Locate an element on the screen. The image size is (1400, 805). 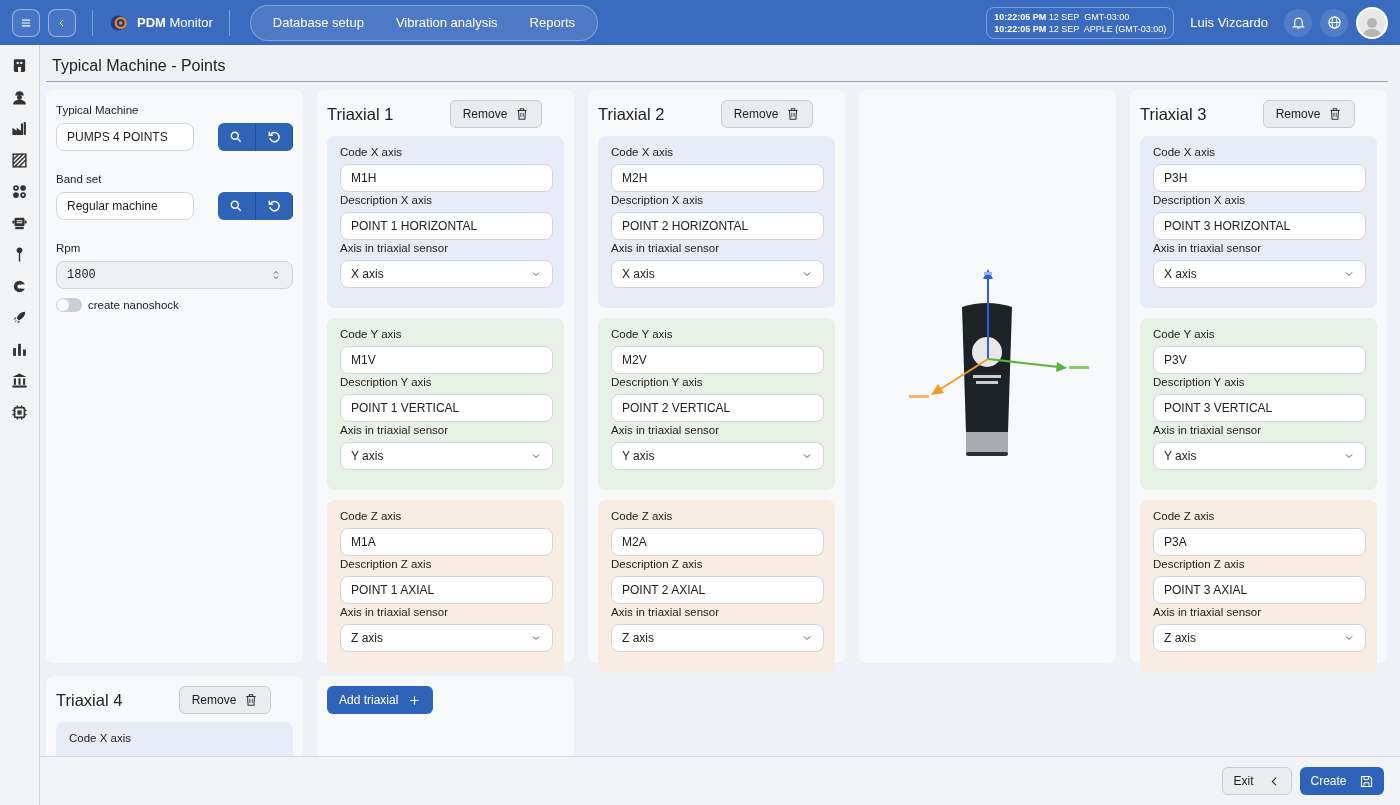
text-field: P3H is located at coordinates (1259, 178).